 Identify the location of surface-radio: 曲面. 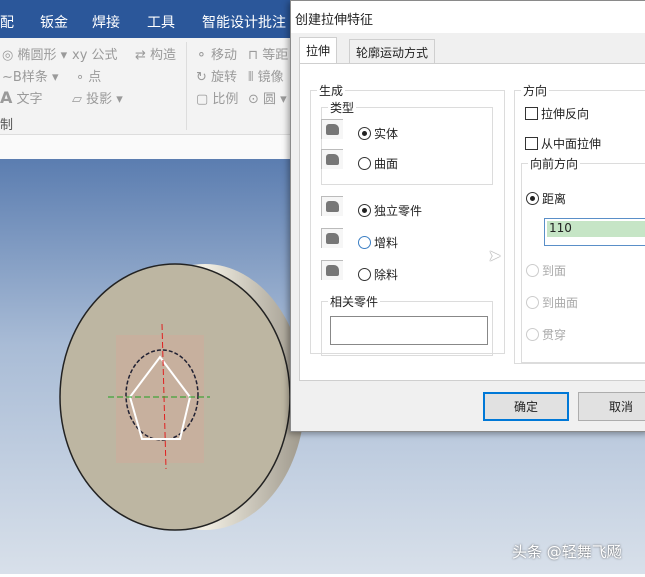
(378, 163).